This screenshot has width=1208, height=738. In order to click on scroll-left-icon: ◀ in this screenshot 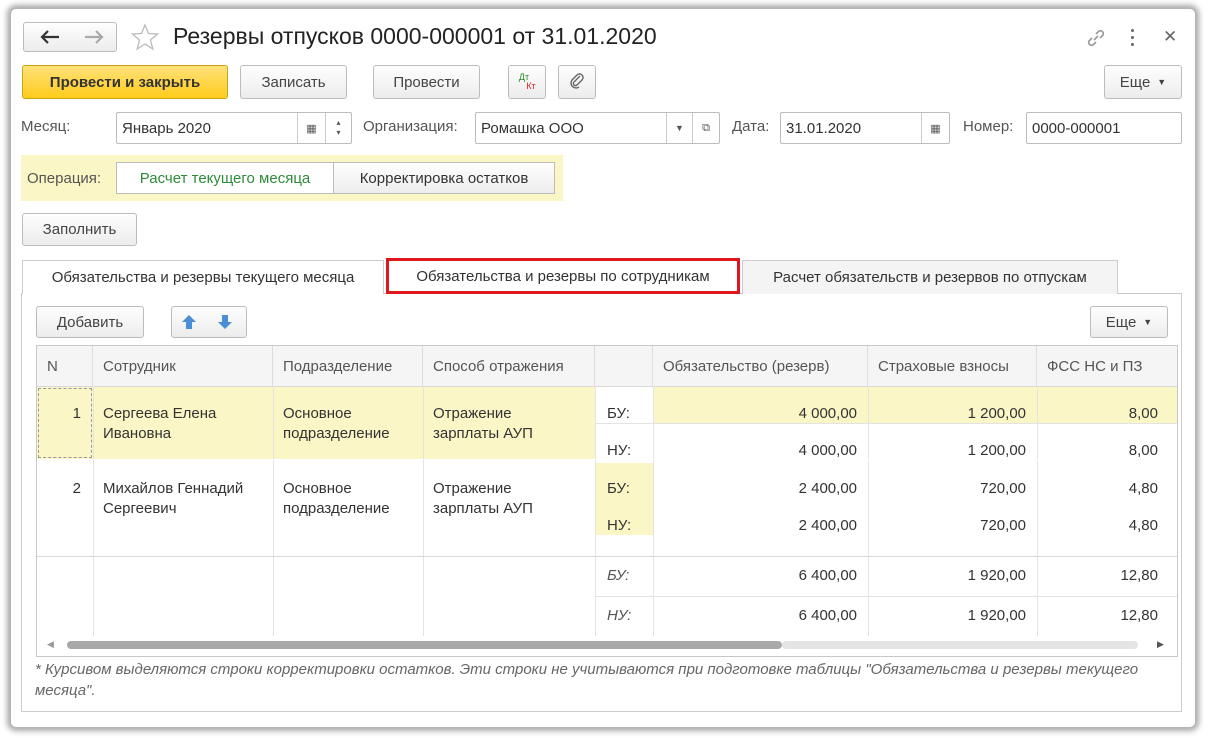, I will do `click(50, 644)`.